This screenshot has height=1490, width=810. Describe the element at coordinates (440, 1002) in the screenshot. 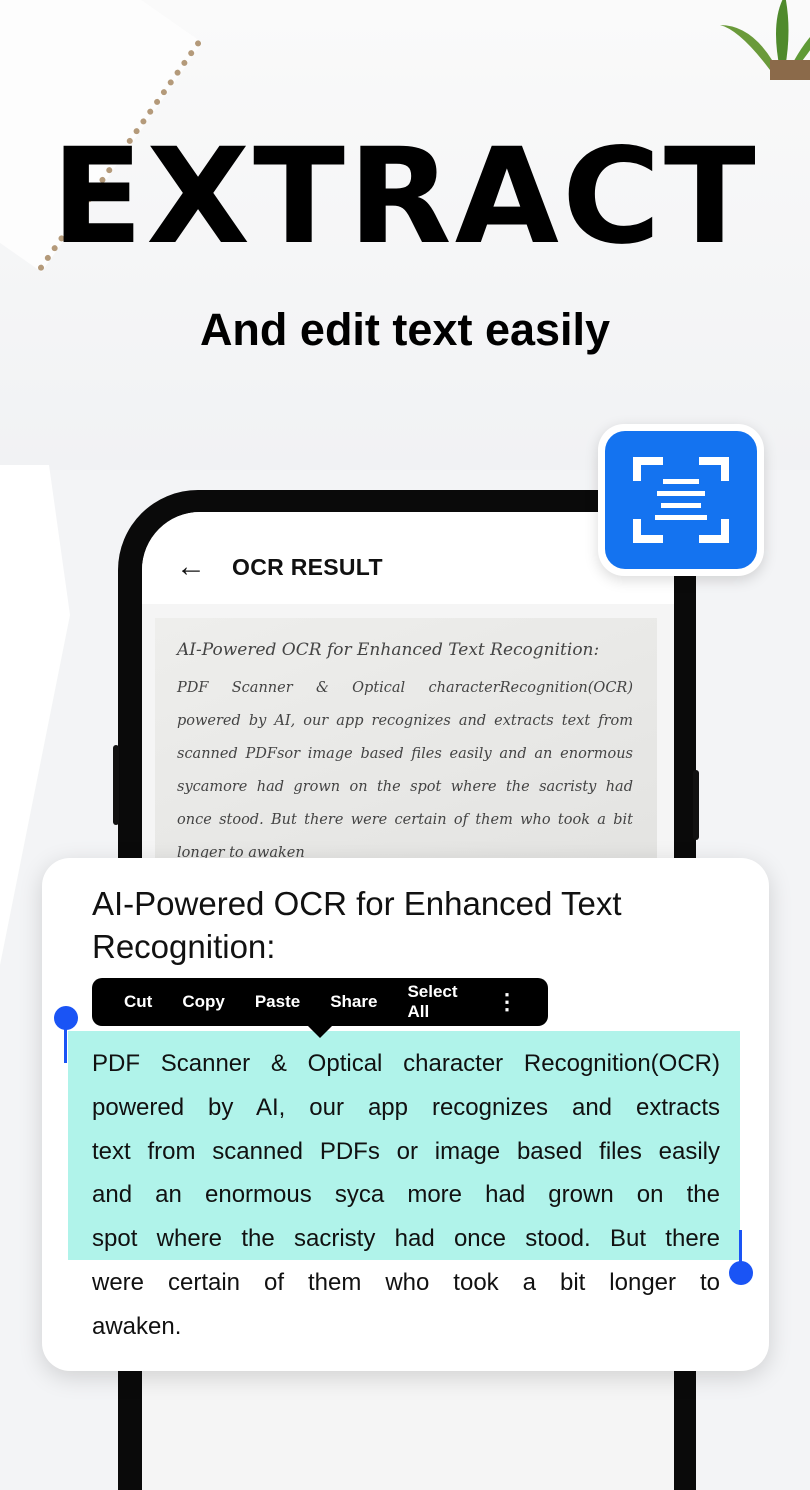

I see `select-all-button: Select All` at that location.